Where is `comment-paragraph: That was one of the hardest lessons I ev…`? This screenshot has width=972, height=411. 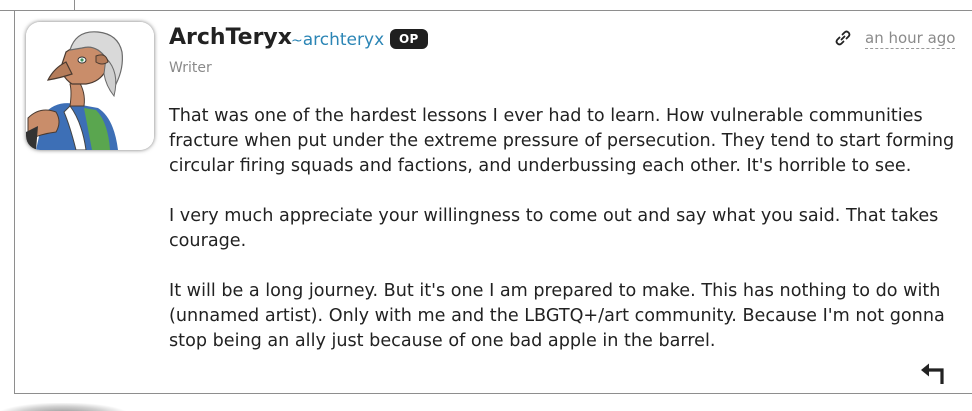
comment-paragraph: That was one of the hardest lessons I ev… is located at coordinates (562, 141).